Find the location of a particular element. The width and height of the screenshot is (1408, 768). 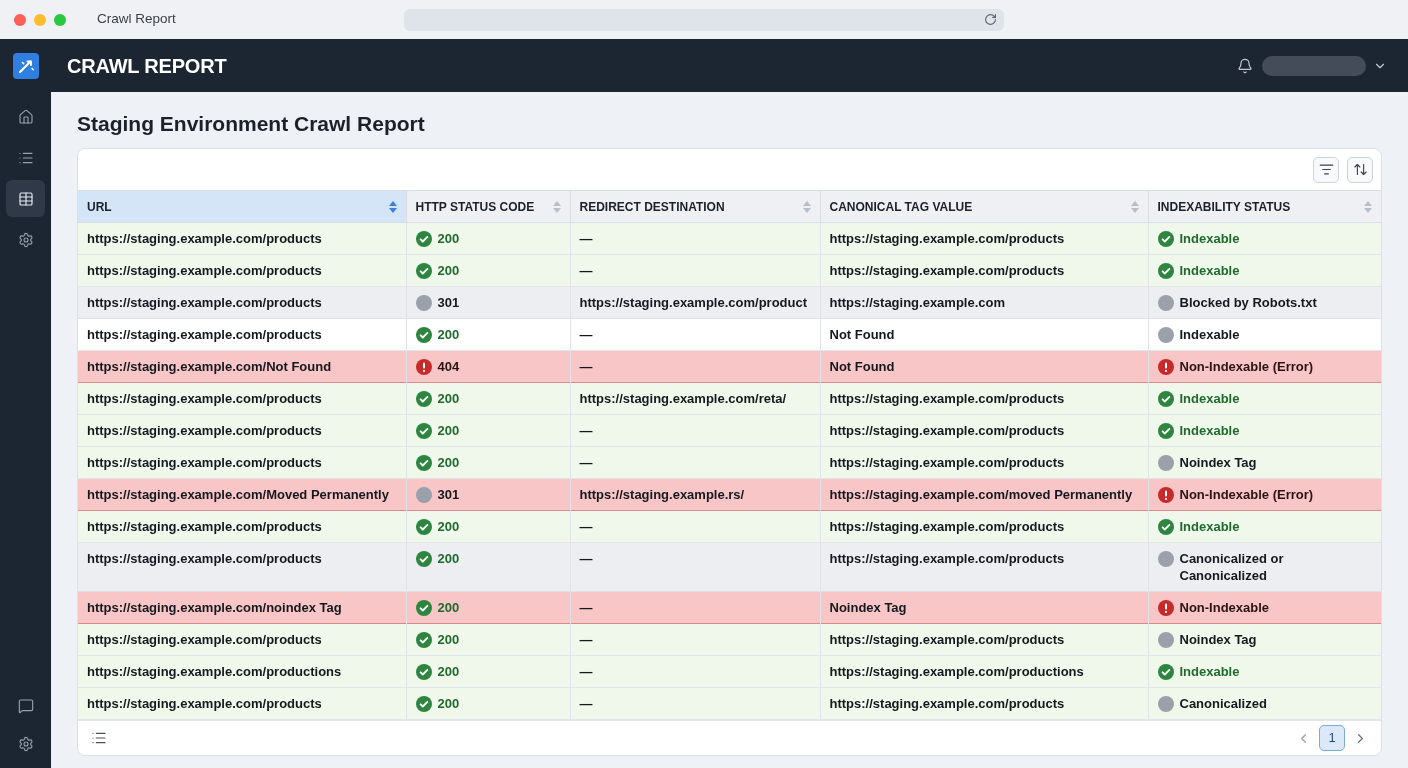

sort-arrows-icon is located at coordinates (1360, 169).